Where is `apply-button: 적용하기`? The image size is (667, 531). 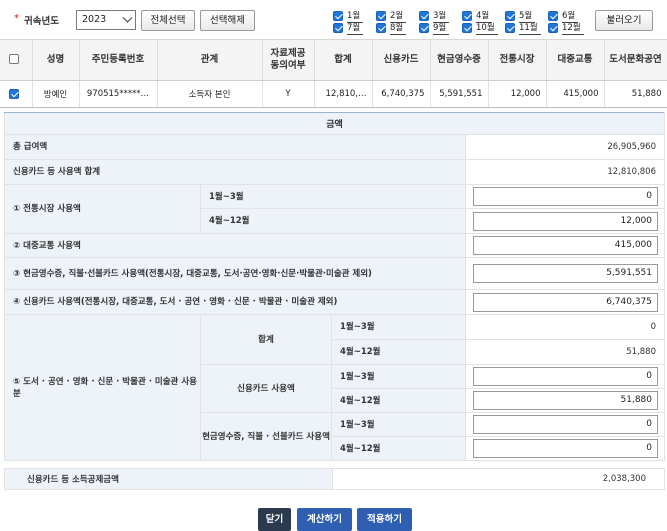
apply-button: 적용하기 is located at coordinates (384, 519).